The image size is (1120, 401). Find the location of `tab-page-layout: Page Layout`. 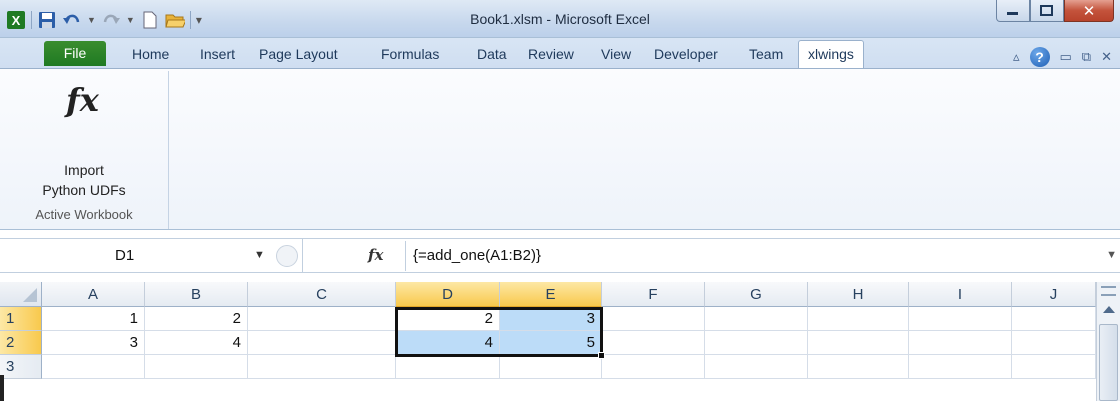

tab-page-layout: Page Layout is located at coordinates (298, 54).